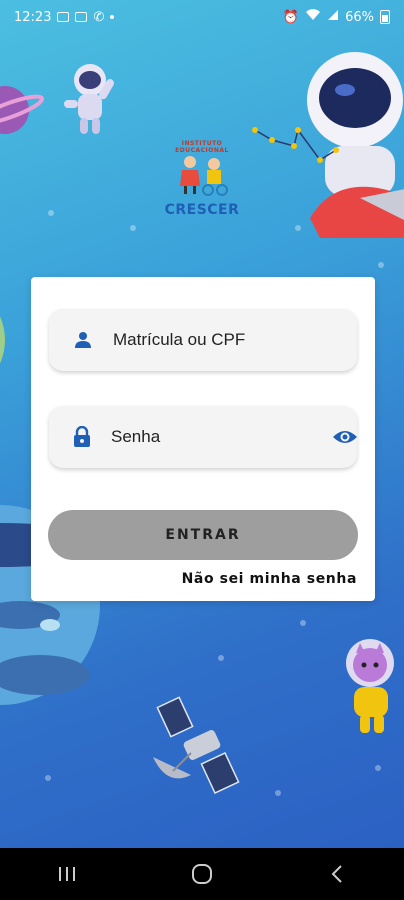 The height and width of the screenshot is (900, 404). What do you see at coordinates (99, 17) in the screenshot?
I see `phone-icon: ✆` at bounding box center [99, 17].